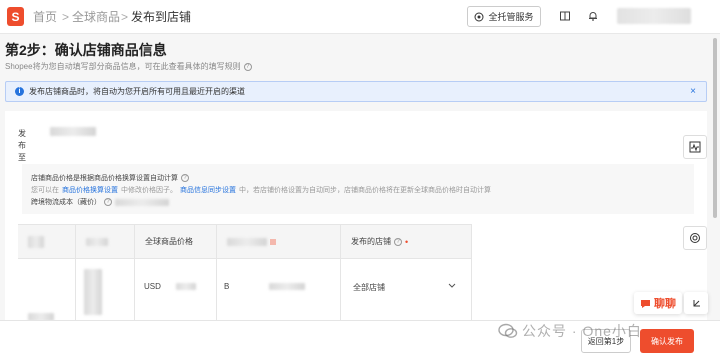 This screenshot has height=363, width=720. I want to click on publish-label-line1: 发布, so click(22, 139).